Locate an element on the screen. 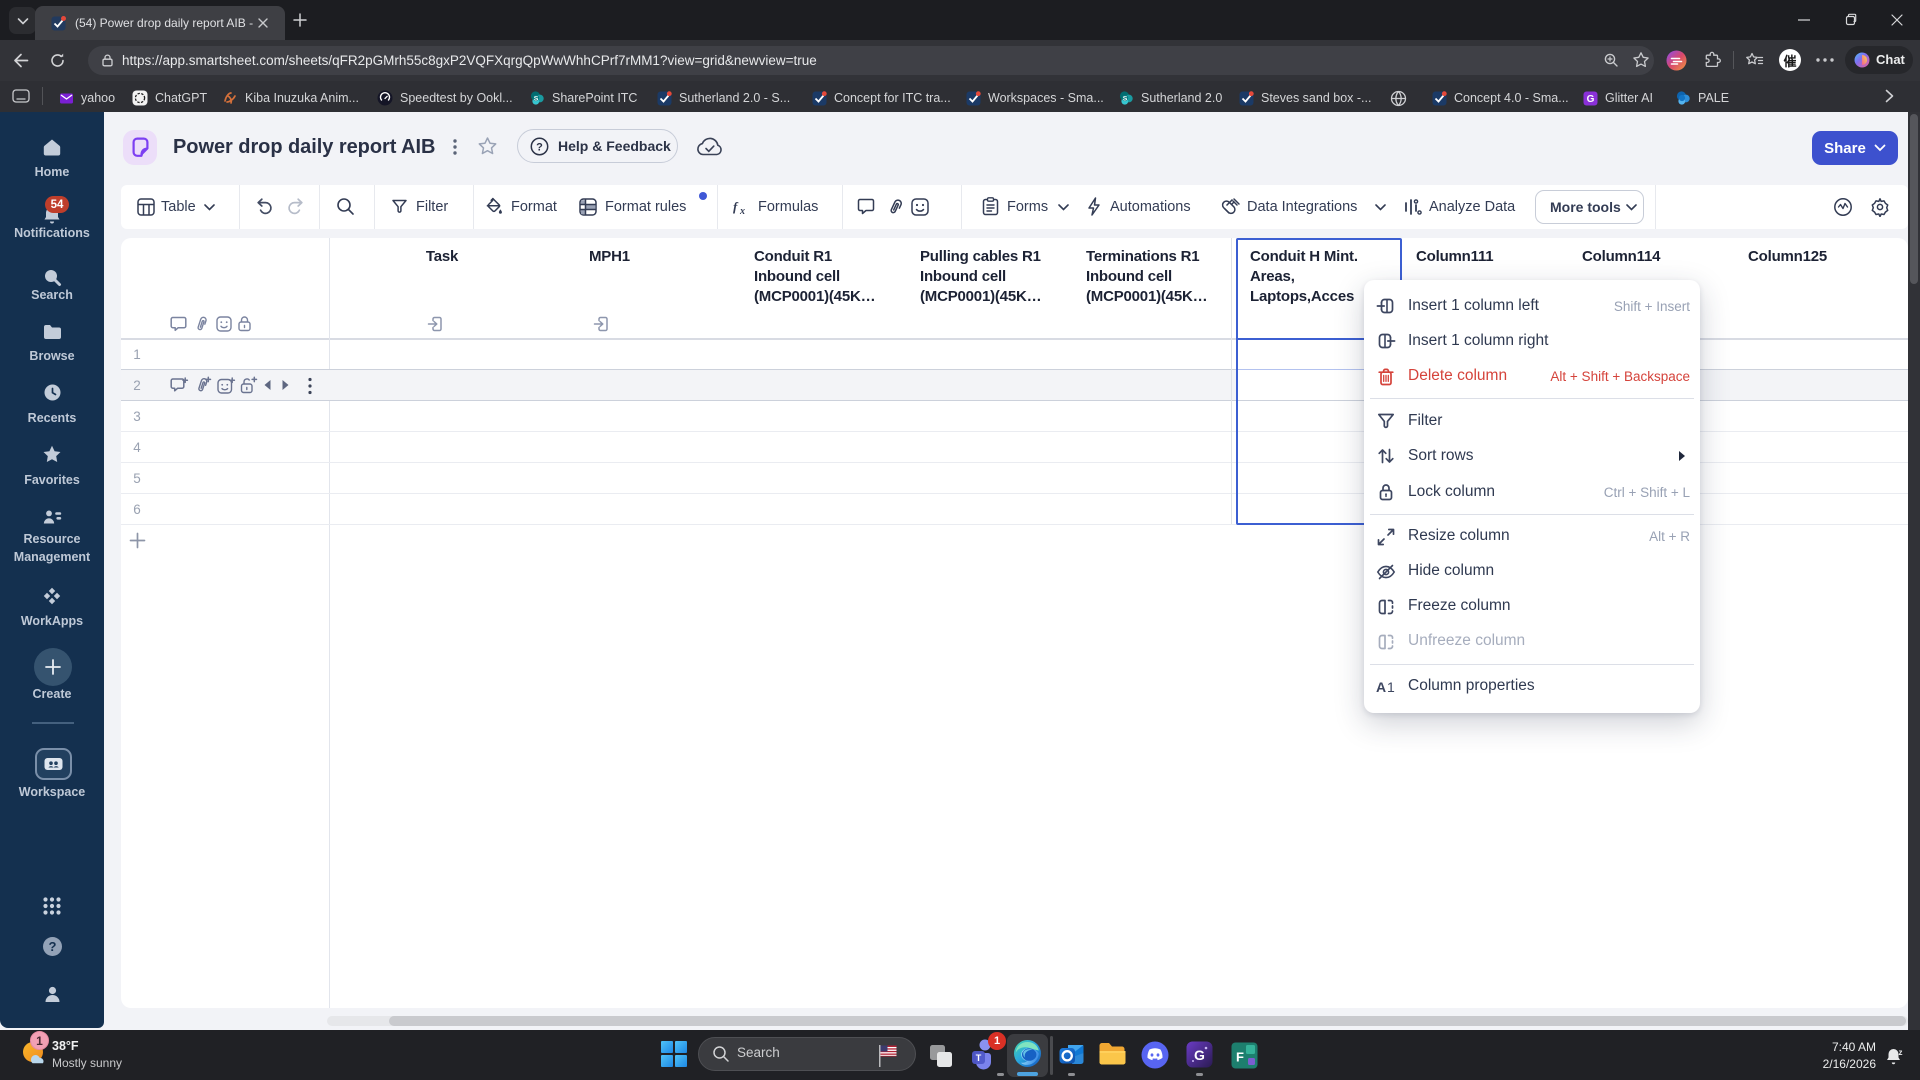 This screenshot has height=1080, width=1920. svg-text: f is located at coordinates (736, 206).